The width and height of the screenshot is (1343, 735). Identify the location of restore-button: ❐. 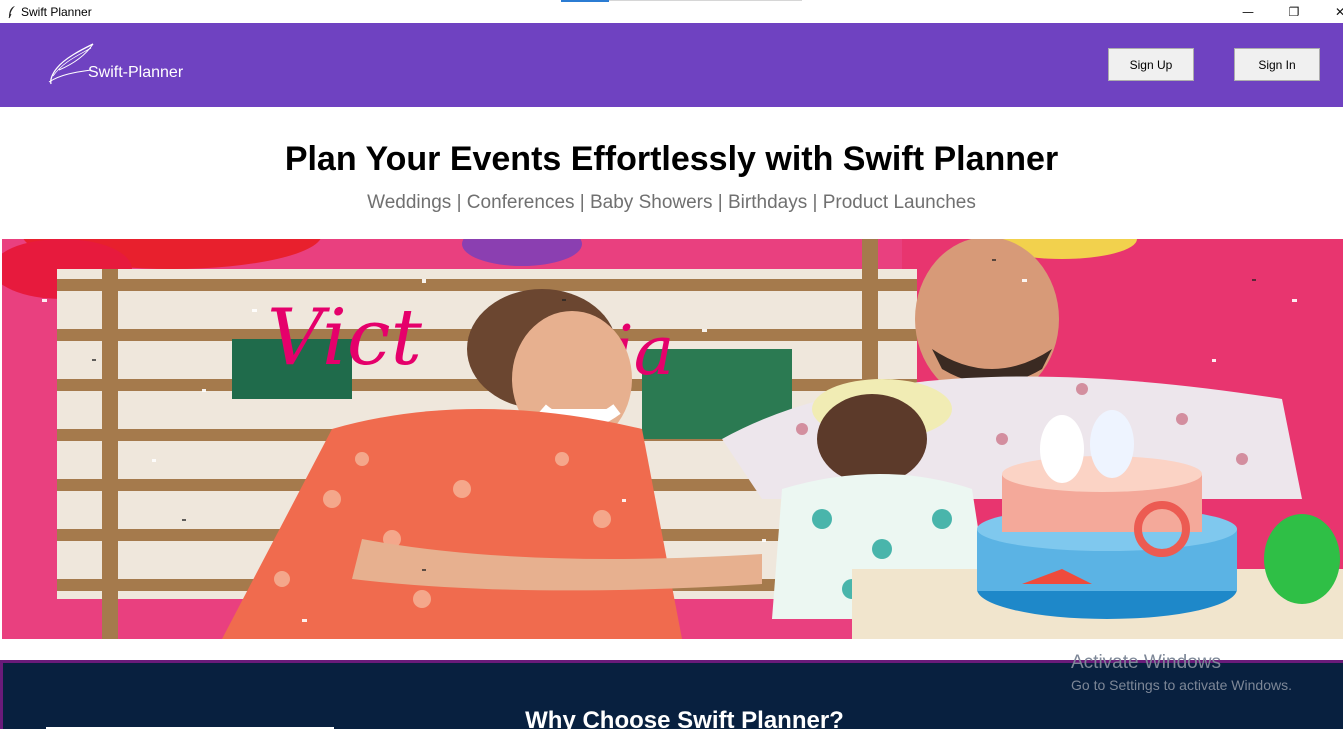
(1294, 11).